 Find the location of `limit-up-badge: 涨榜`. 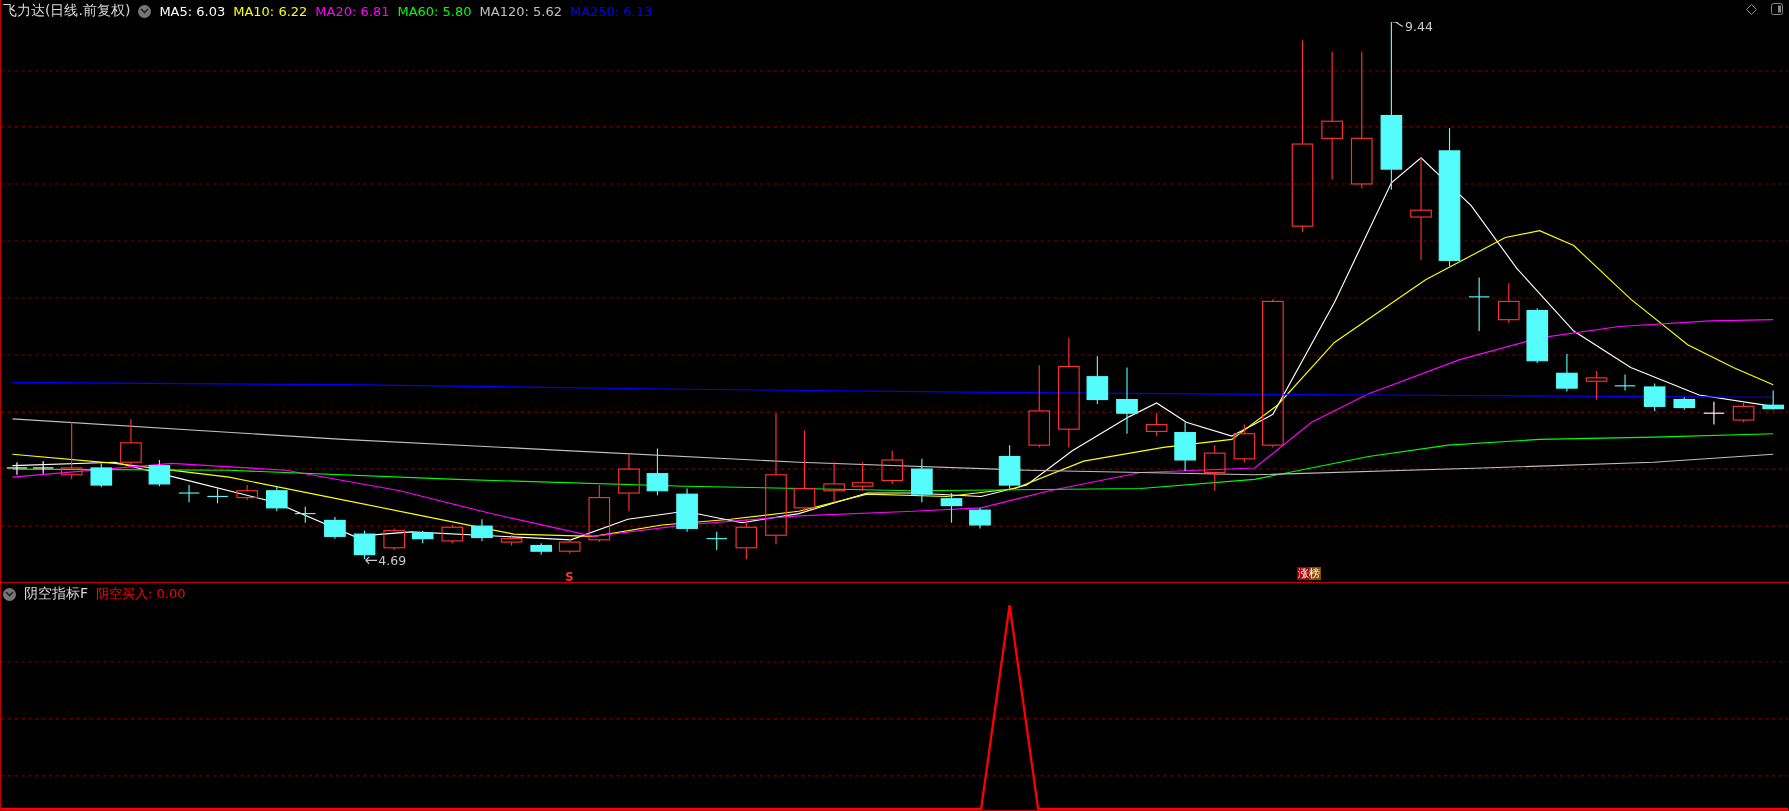

limit-up-badge: 涨榜 is located at coordinates (1309, 573).